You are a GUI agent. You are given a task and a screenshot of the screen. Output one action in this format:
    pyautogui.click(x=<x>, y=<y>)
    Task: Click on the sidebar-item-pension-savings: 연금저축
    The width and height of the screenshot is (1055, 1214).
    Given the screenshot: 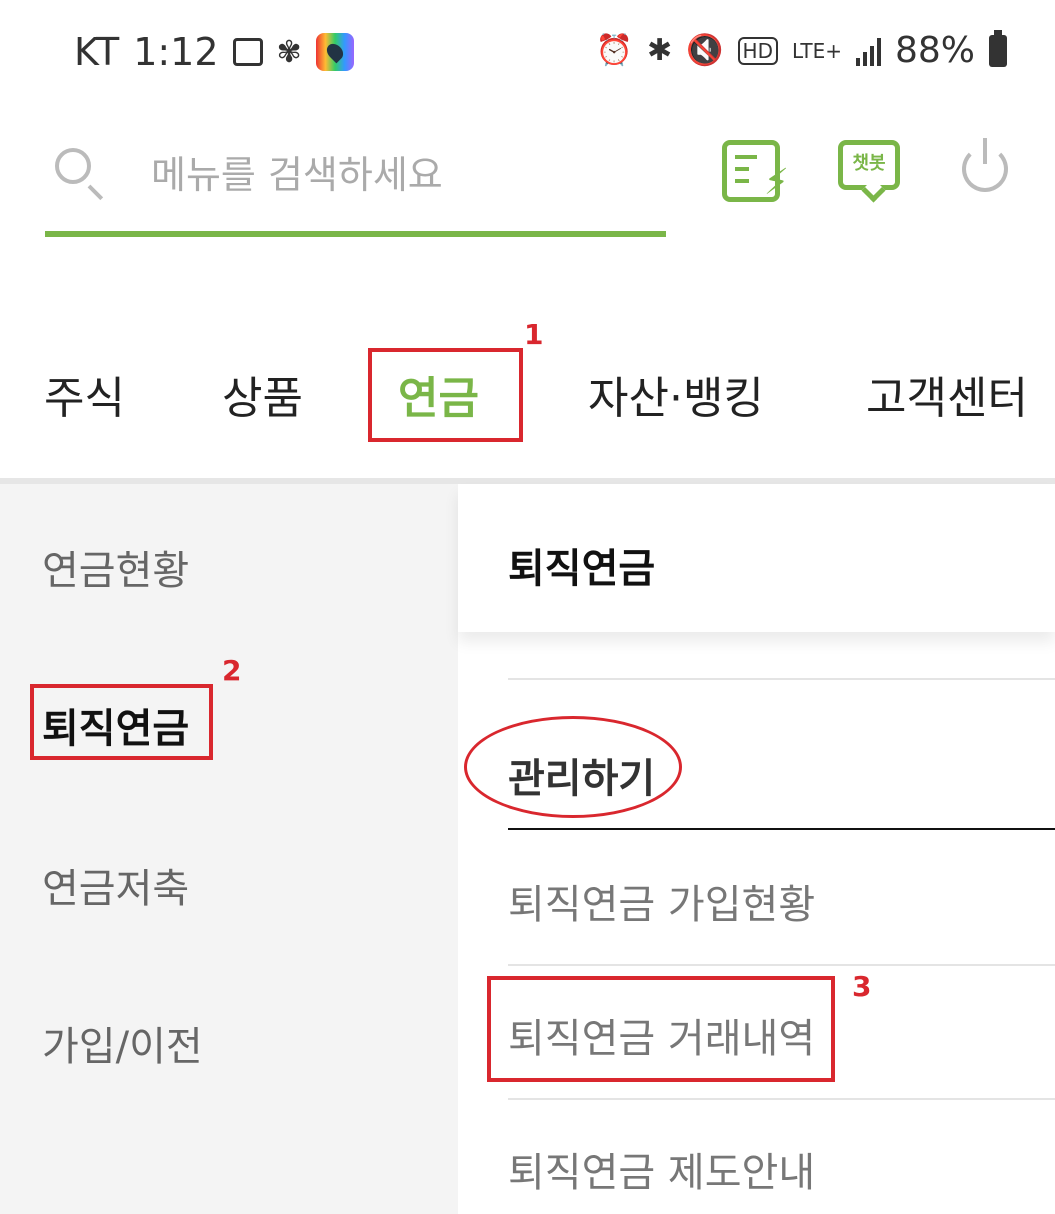 What is the action you would take?
    pyautogui.click(x=115, y=885)
    